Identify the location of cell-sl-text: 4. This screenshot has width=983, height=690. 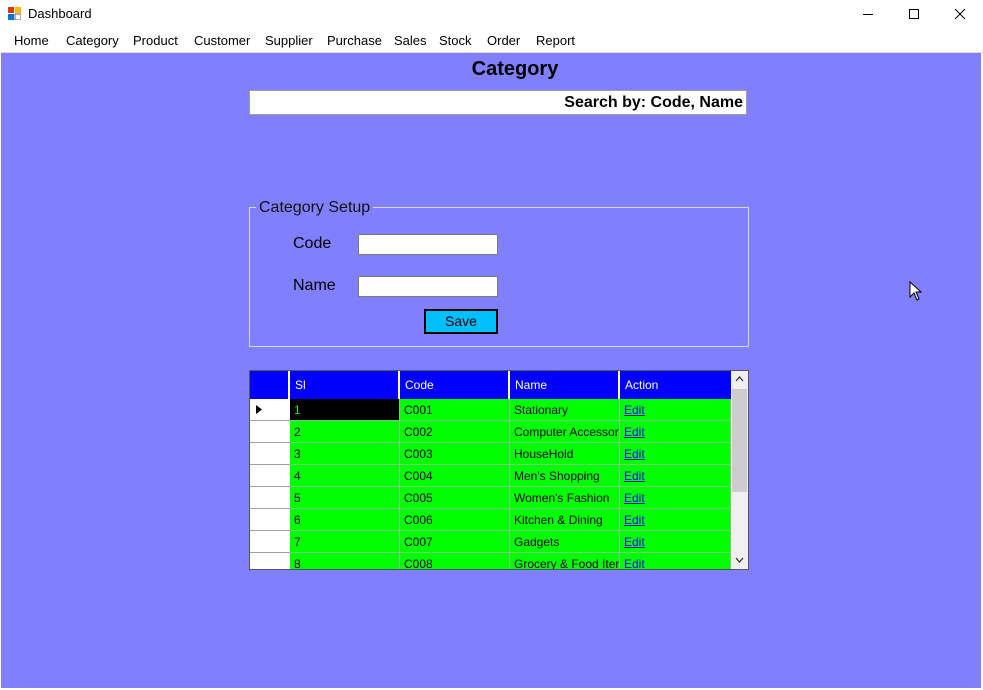
(297, 476).